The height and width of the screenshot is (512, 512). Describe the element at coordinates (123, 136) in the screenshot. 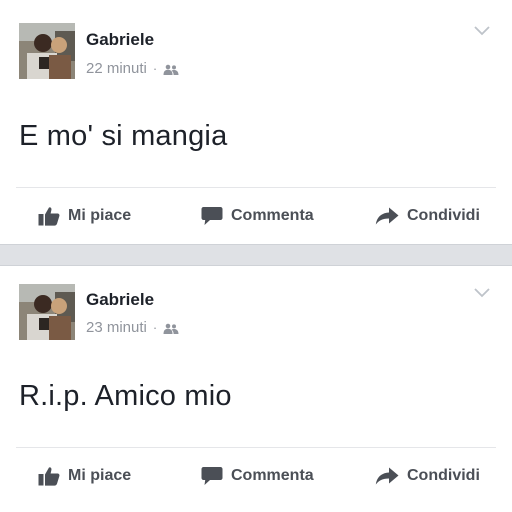

I see `post-text: E mo' si mangia` at that location.